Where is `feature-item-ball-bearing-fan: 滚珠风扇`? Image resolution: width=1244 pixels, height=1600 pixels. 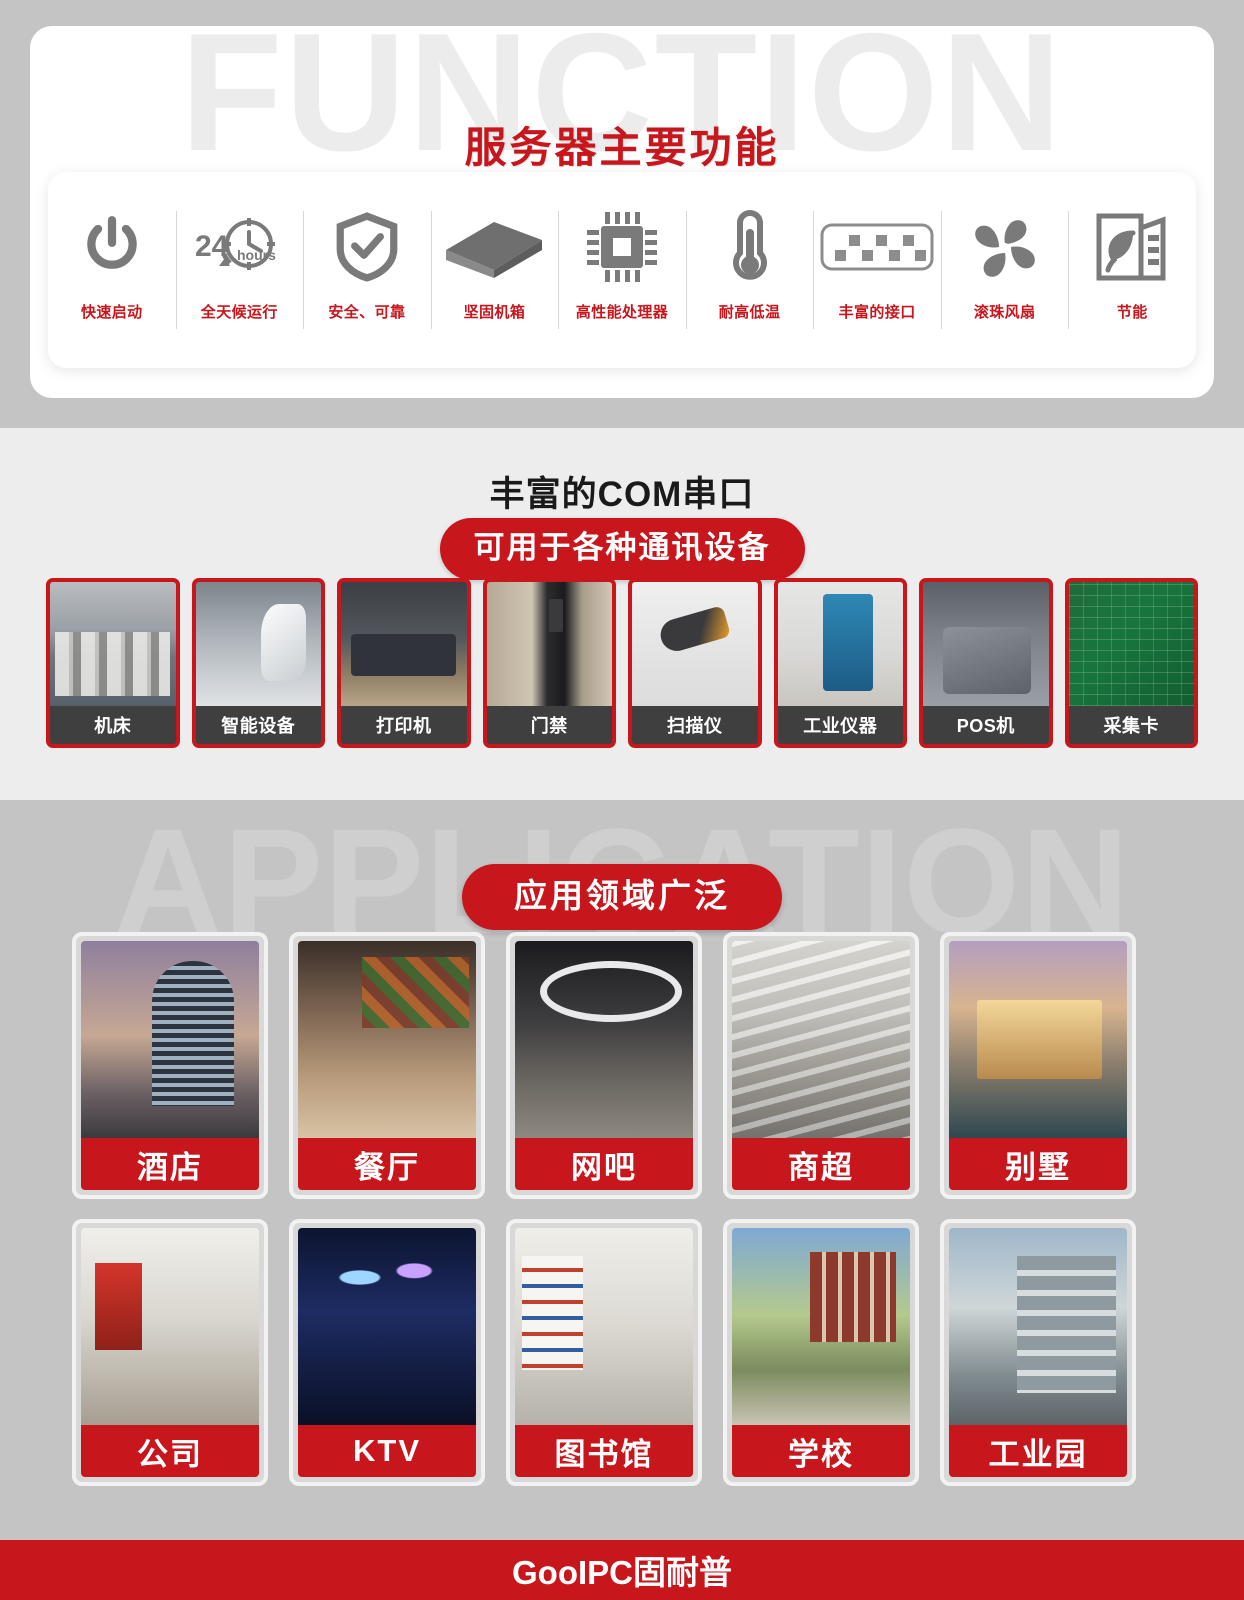
feature-item-ball-bearing-fan: 滚珠风扇 is located at coordinates (1004, 270).